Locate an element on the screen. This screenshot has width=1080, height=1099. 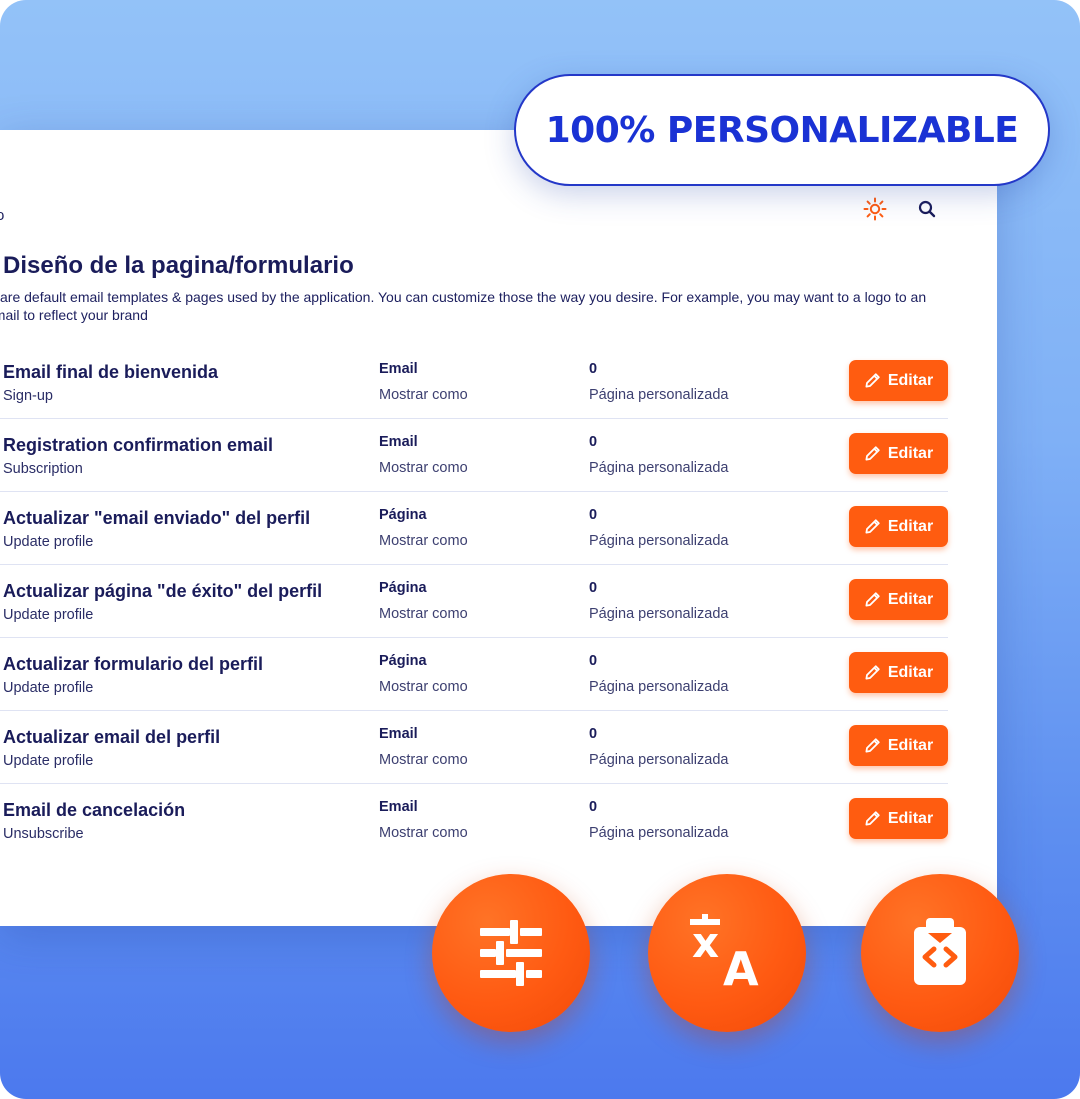
svg-text: x is located at coordinates (705, 942).